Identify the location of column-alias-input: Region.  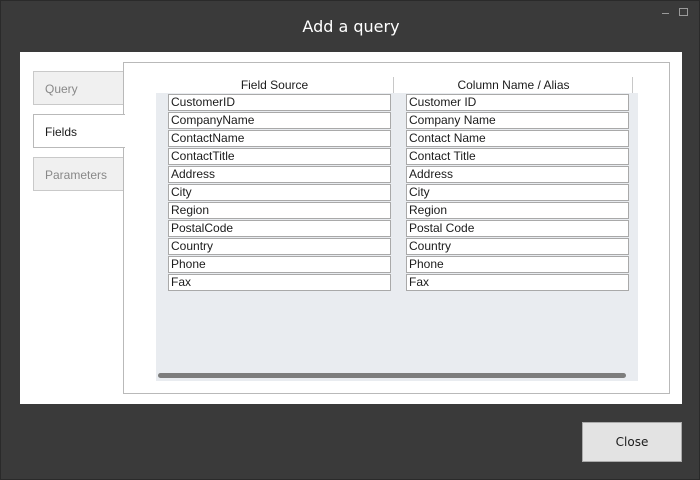
(517, 210).